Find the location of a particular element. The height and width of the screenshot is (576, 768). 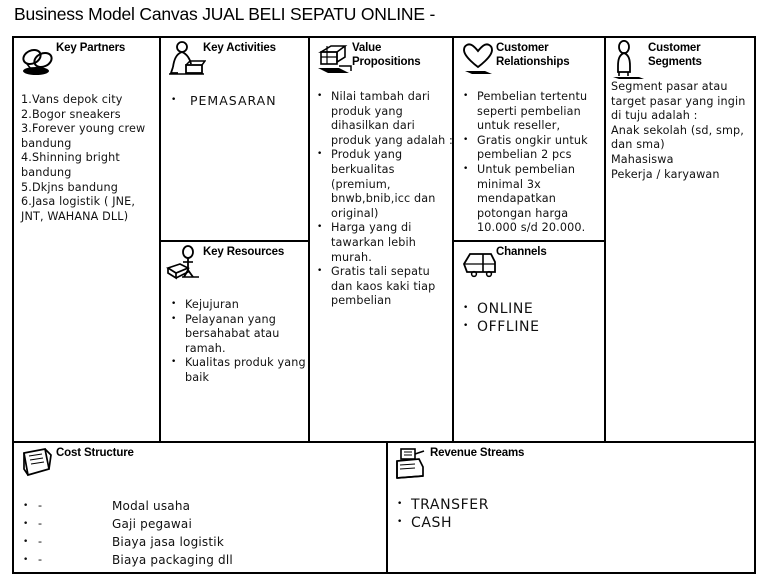

list-item: CASH is located at coordinates (572, 522).